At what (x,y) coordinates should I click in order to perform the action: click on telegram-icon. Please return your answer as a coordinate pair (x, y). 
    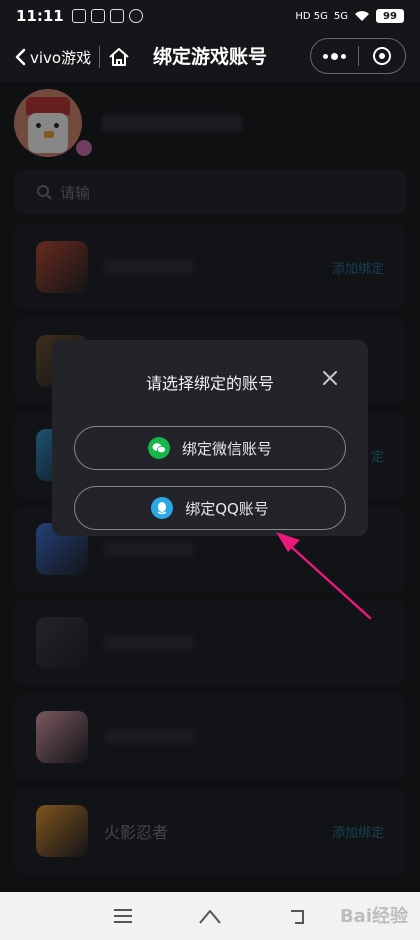
    Looking at the image, I should click on (116, 16).